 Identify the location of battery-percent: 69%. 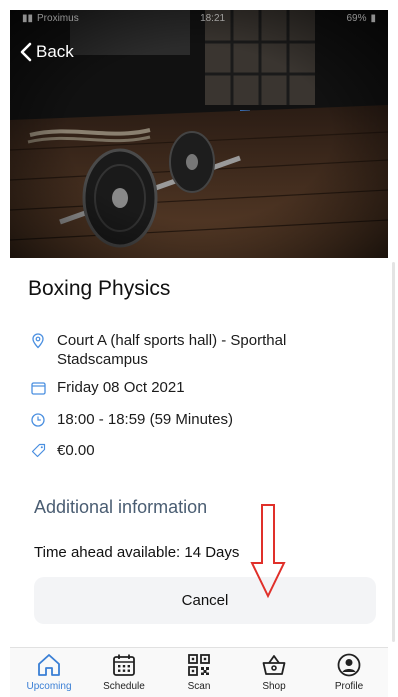
(356, 18).